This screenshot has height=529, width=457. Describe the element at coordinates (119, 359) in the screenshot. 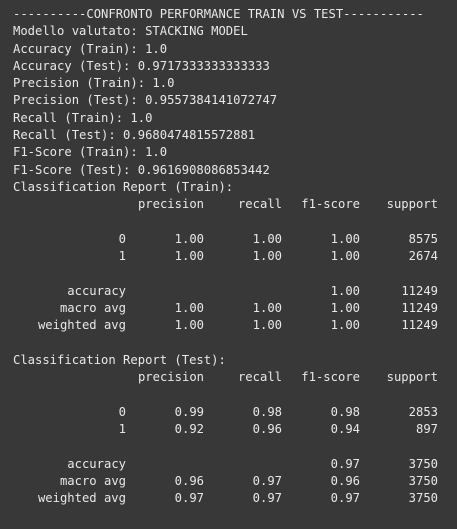

I see `test-report-title: Classification Report (Test):` at that location.